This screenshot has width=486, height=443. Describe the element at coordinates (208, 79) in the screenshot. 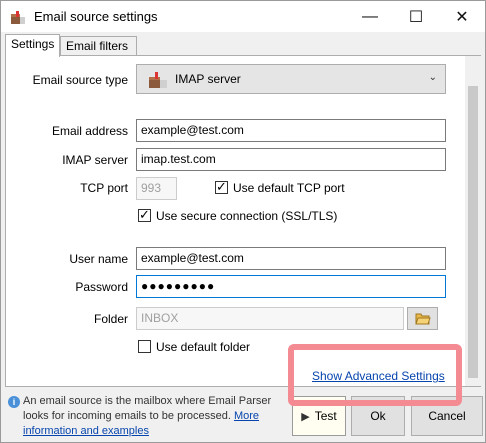

I see `source-type-value: IMAP server` at that location.